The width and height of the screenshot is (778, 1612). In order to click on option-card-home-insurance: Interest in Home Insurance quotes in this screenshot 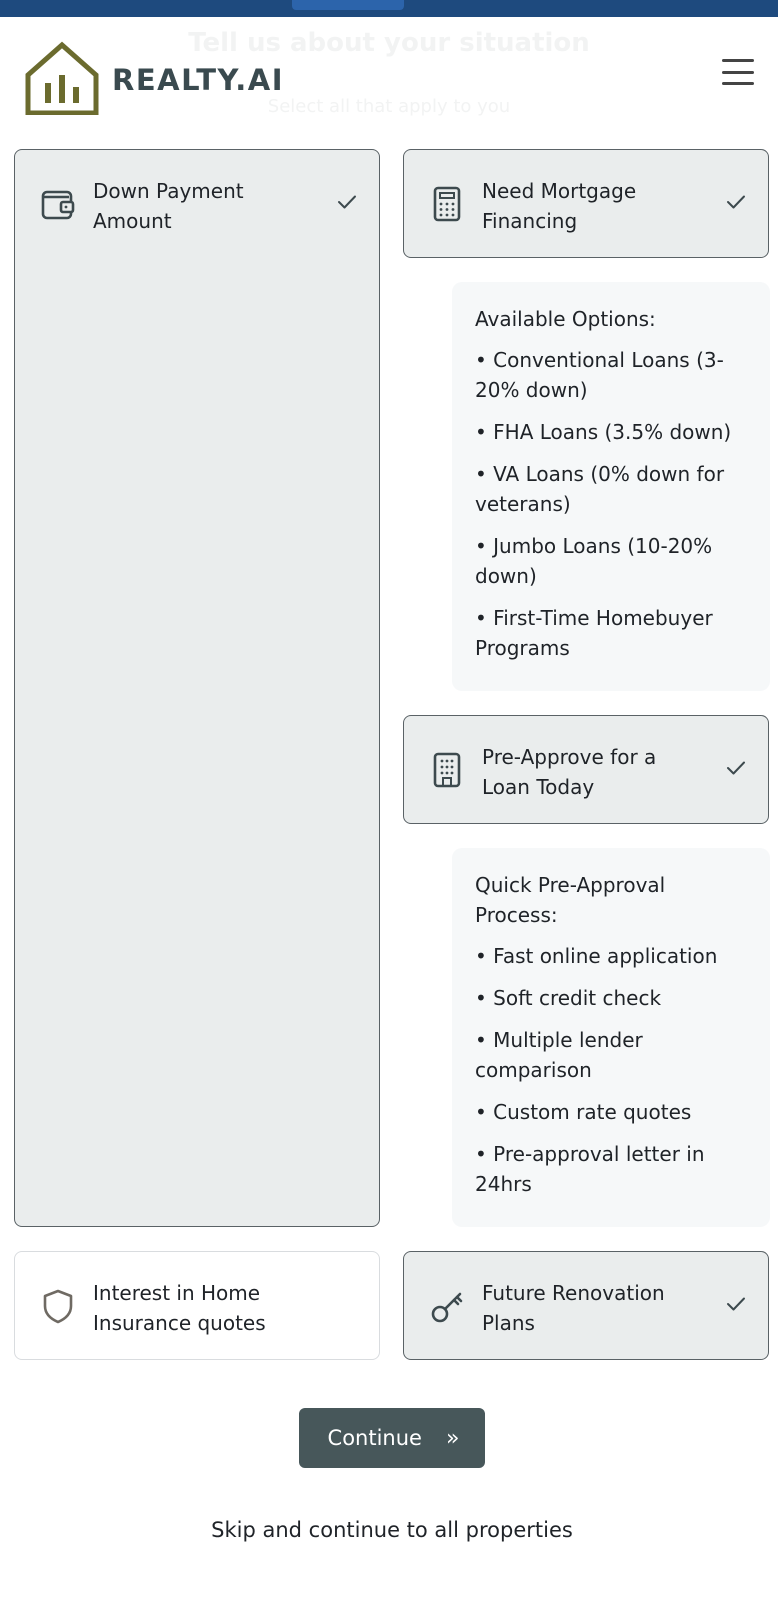, I will do `click(197, 1305)`.